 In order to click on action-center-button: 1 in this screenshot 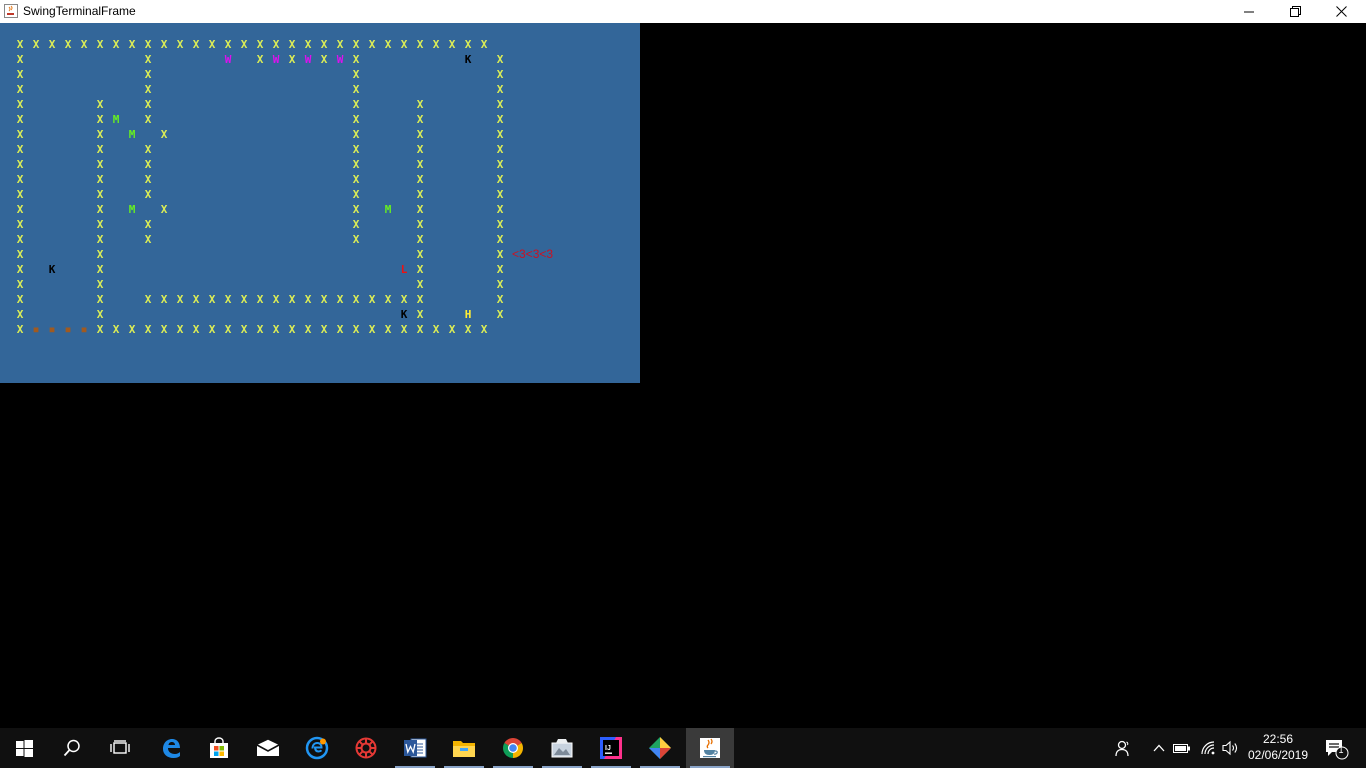, I will do `click(1337, 748)`.